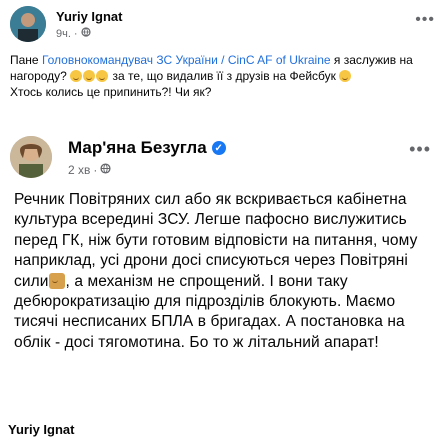 This screenshot has height=444, width=445. I want to click on inner-post-header: Мар'яна Безугла ✓ 2 хв · •••, so click(222, 158).